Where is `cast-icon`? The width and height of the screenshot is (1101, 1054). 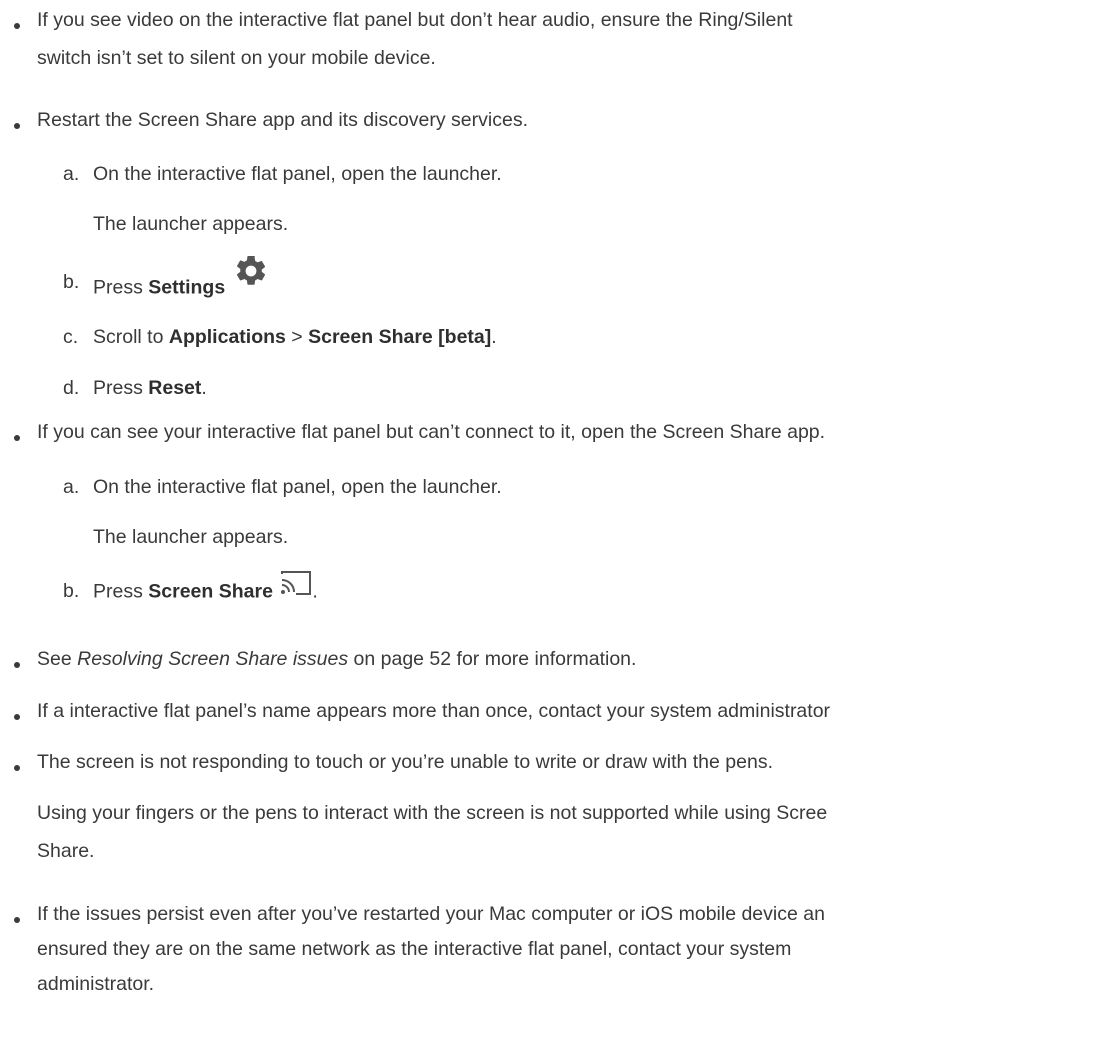
cast-icon is located at coordinates (296, 588).